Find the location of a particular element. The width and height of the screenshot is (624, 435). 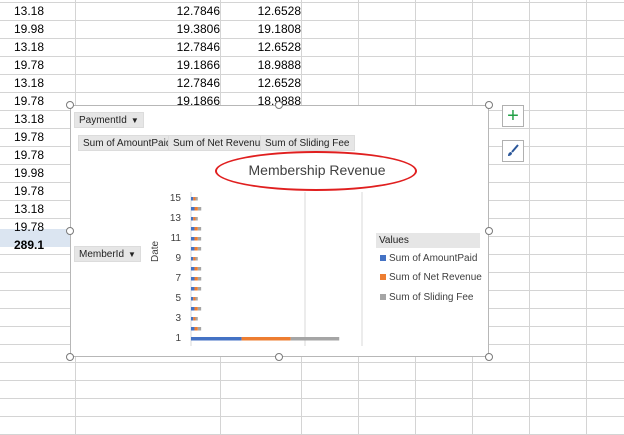

legend-item-sliding-fee: Sum of Sliding Fee is located at coordinates (427, 297).